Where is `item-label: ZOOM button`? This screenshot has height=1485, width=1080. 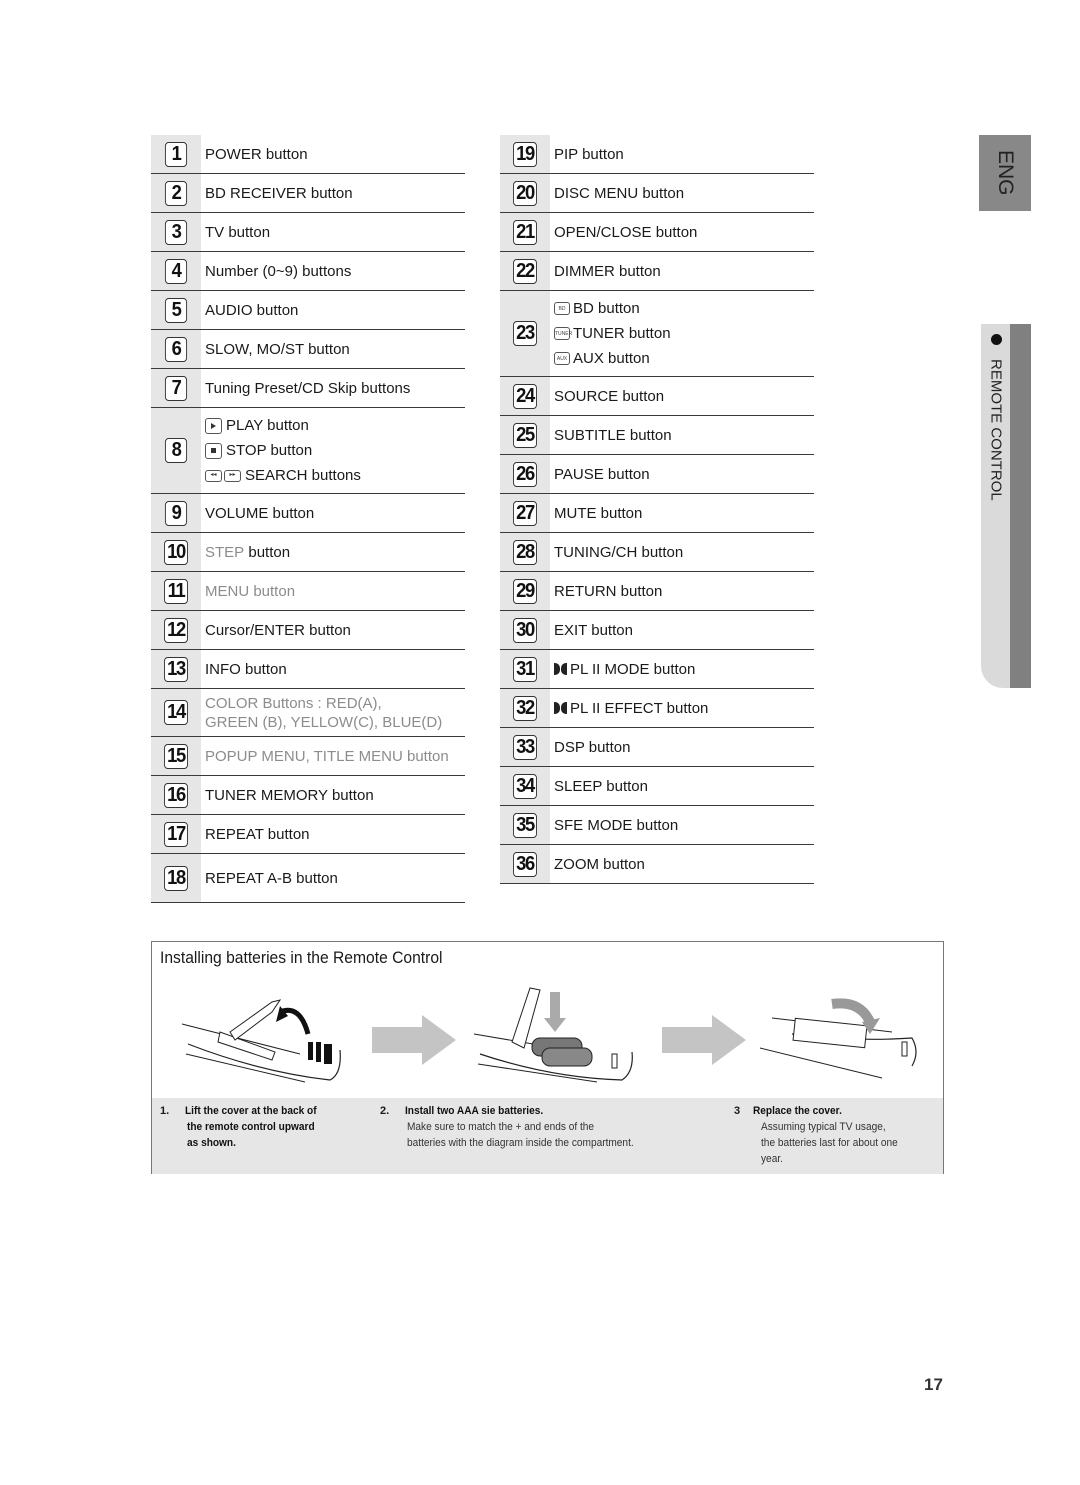 item-label: ZOOM button is located at coordinates (599, 864).